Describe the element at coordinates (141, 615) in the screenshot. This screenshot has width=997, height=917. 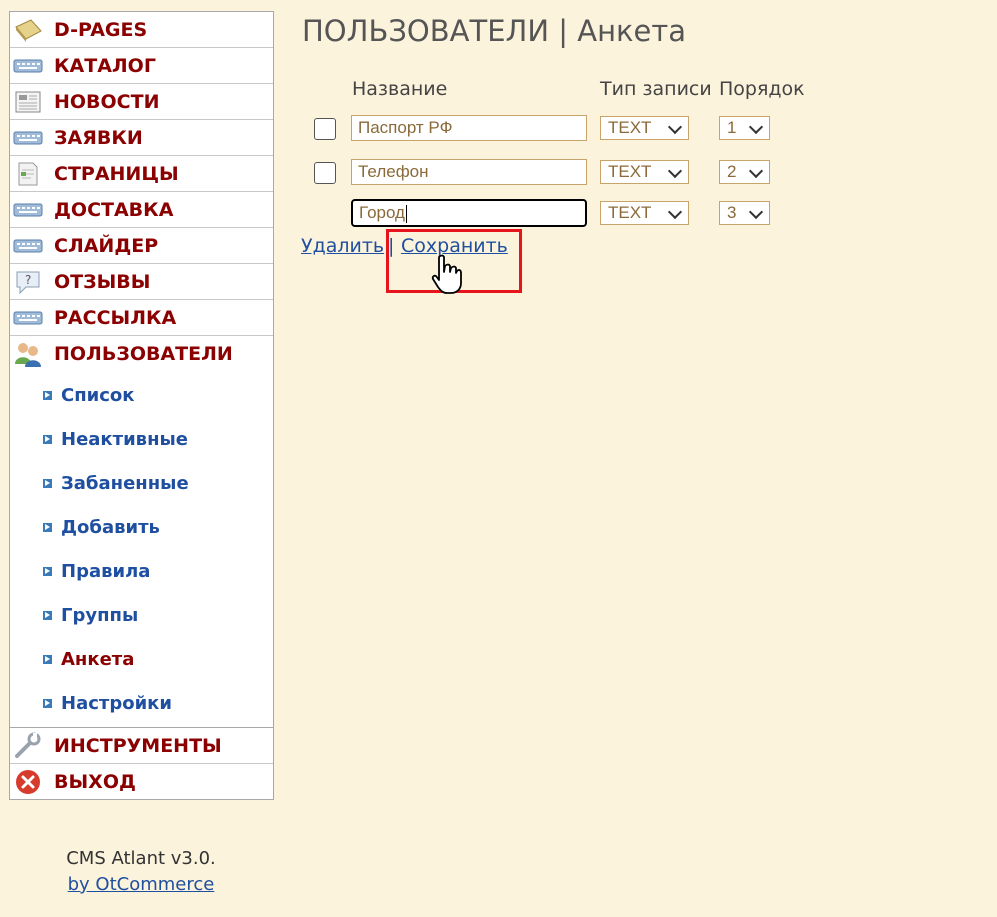
I see `submenu-item-groups: Группы` at that location.